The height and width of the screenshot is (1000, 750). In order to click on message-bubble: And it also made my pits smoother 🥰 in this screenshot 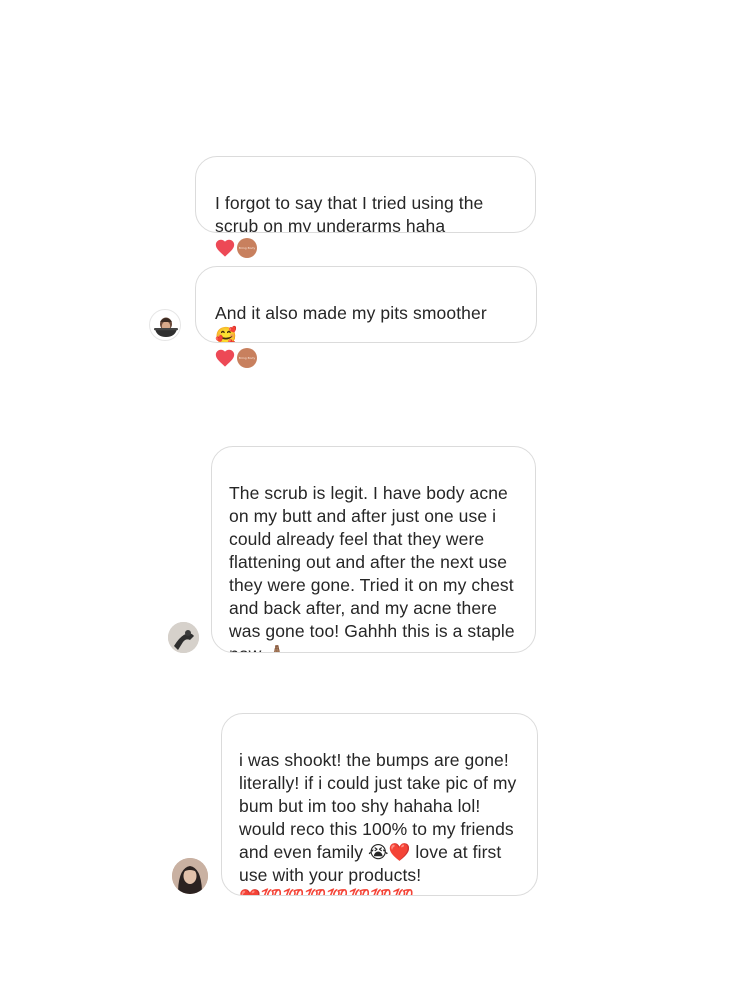, I will do `click(366, 304)`.